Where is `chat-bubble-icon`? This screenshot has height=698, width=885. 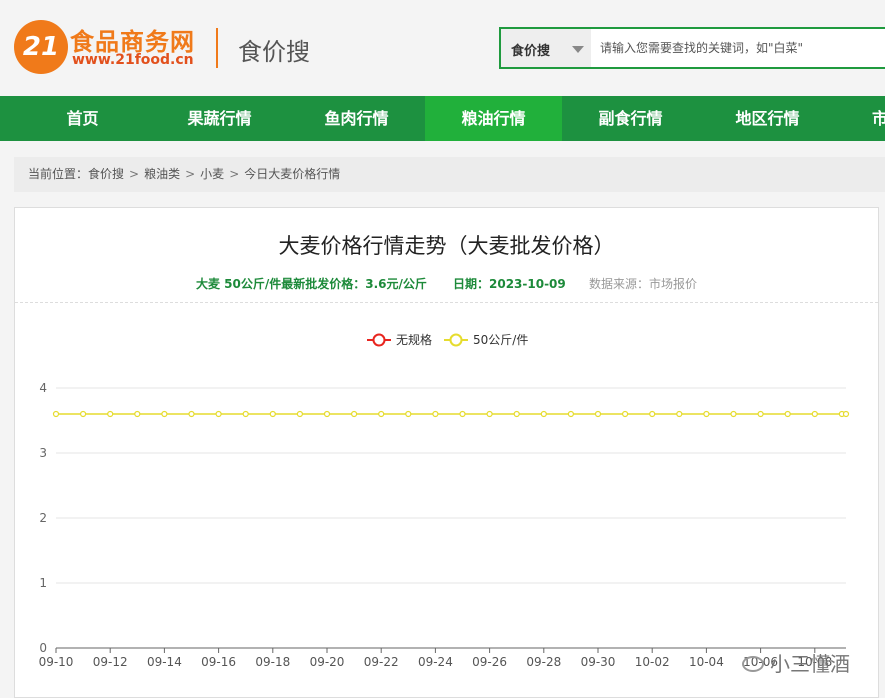
chat-bubble-icon is located at coordinates (753, 664).